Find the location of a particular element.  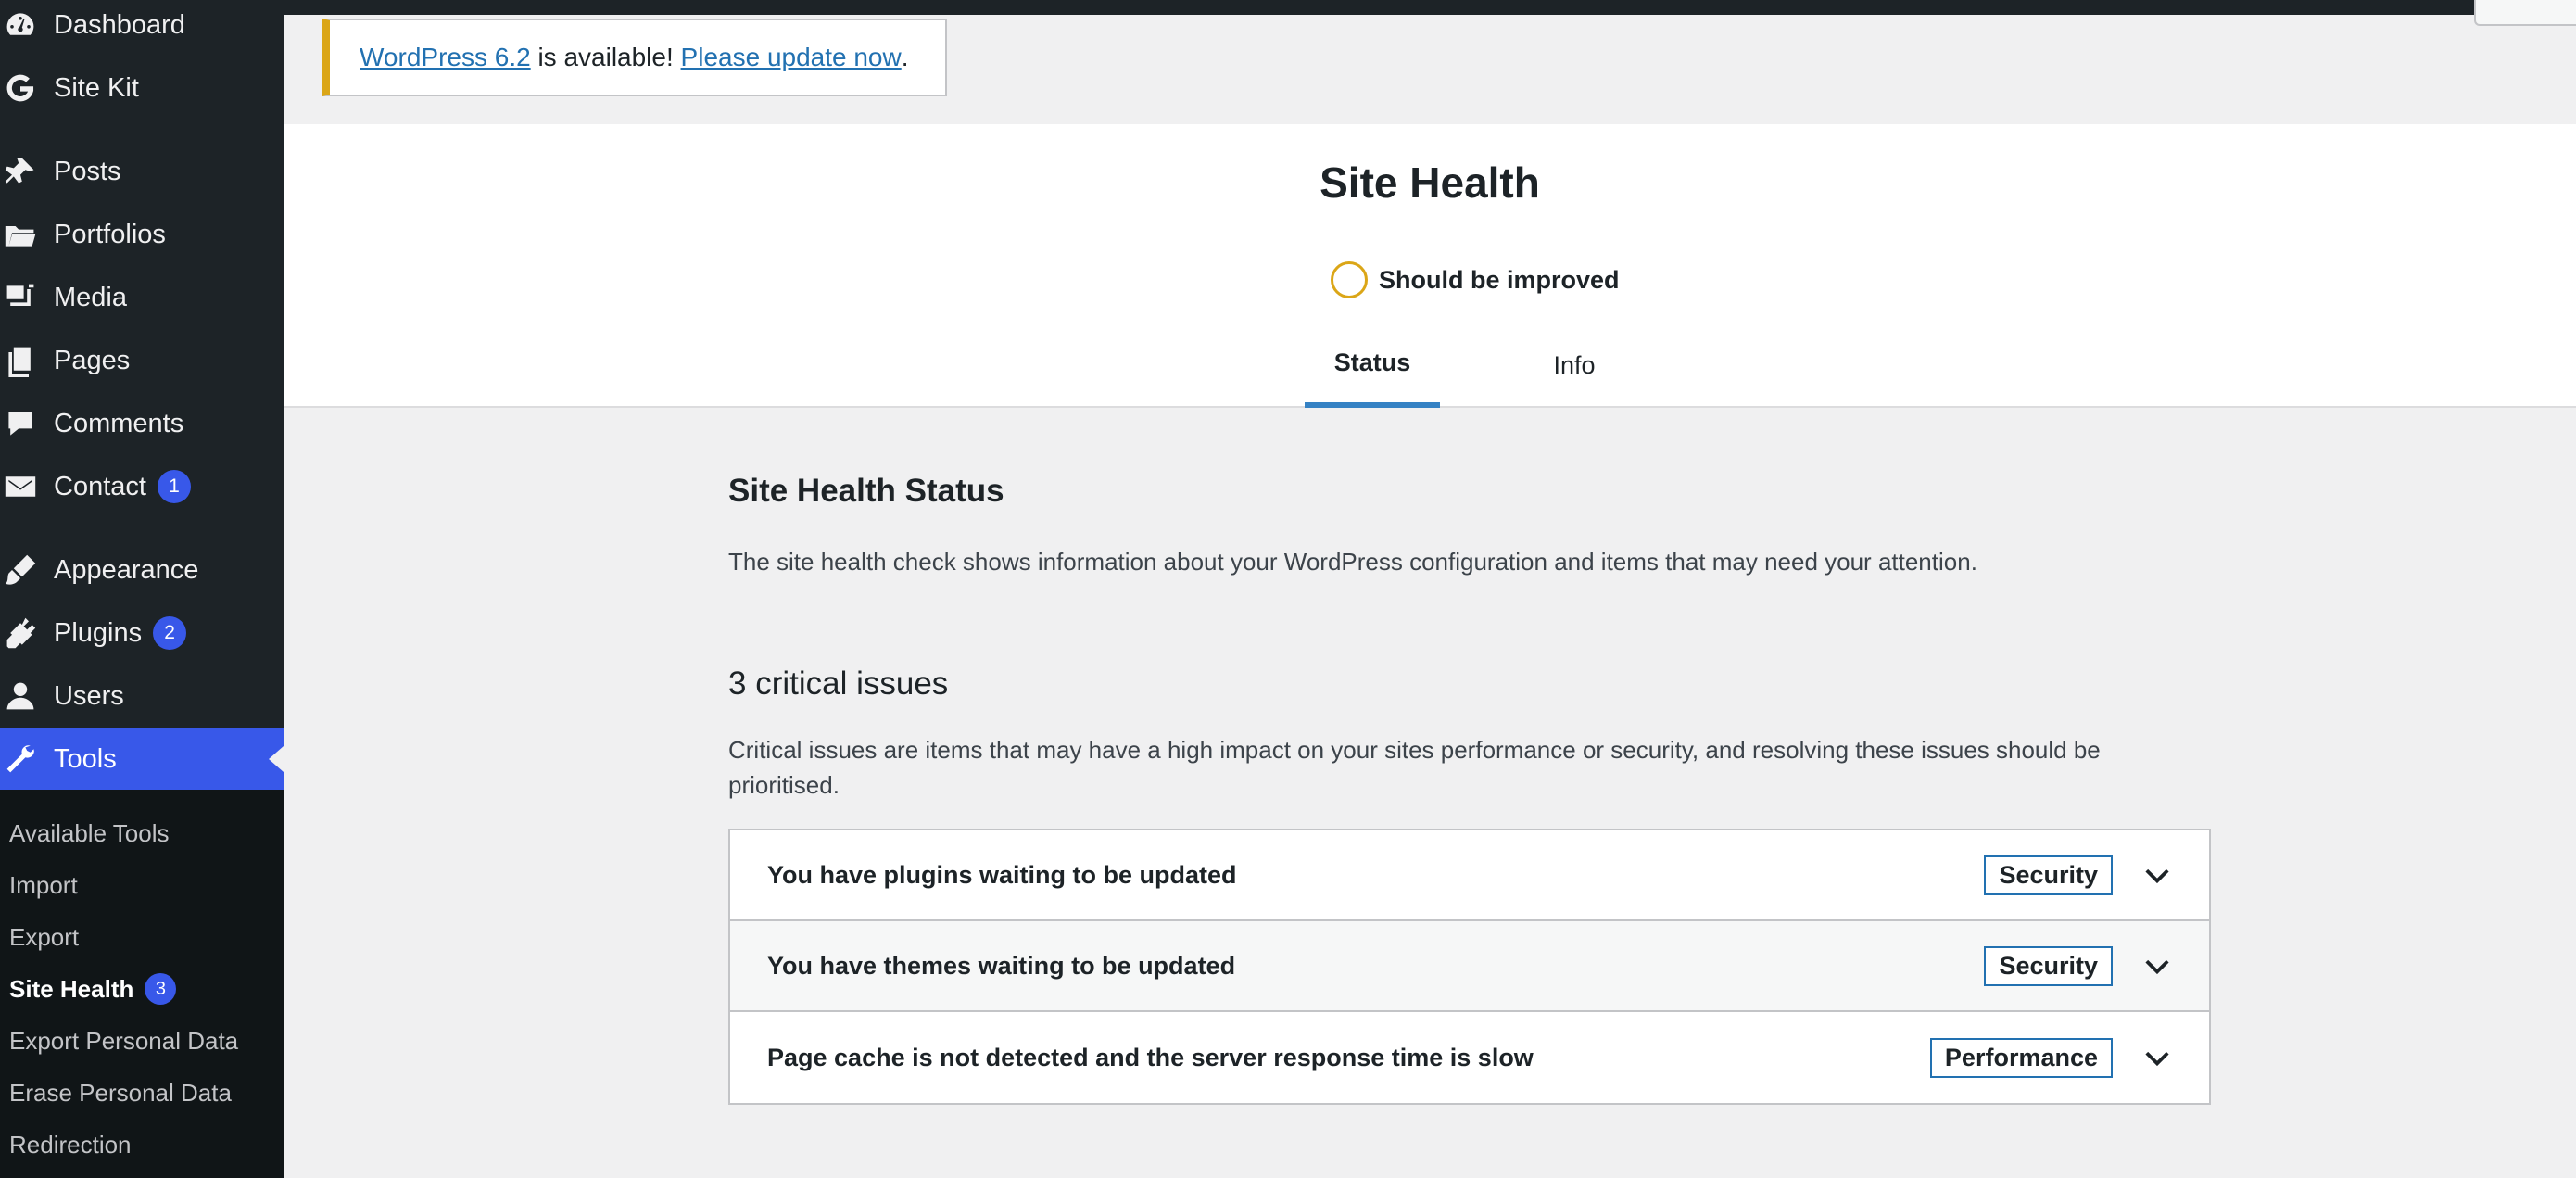

update-now-link: Please update now is located at coordinates (792, 58).